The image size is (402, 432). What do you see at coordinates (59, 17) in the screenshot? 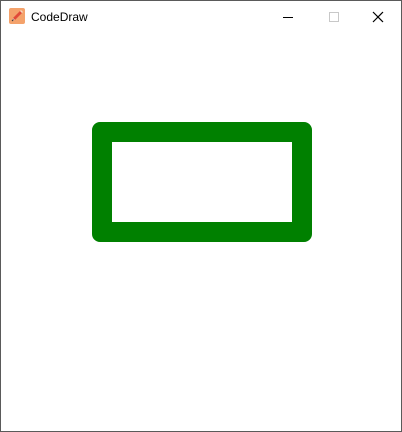
I see `window-title: CodeDraw` at bounding box center [59, 17].